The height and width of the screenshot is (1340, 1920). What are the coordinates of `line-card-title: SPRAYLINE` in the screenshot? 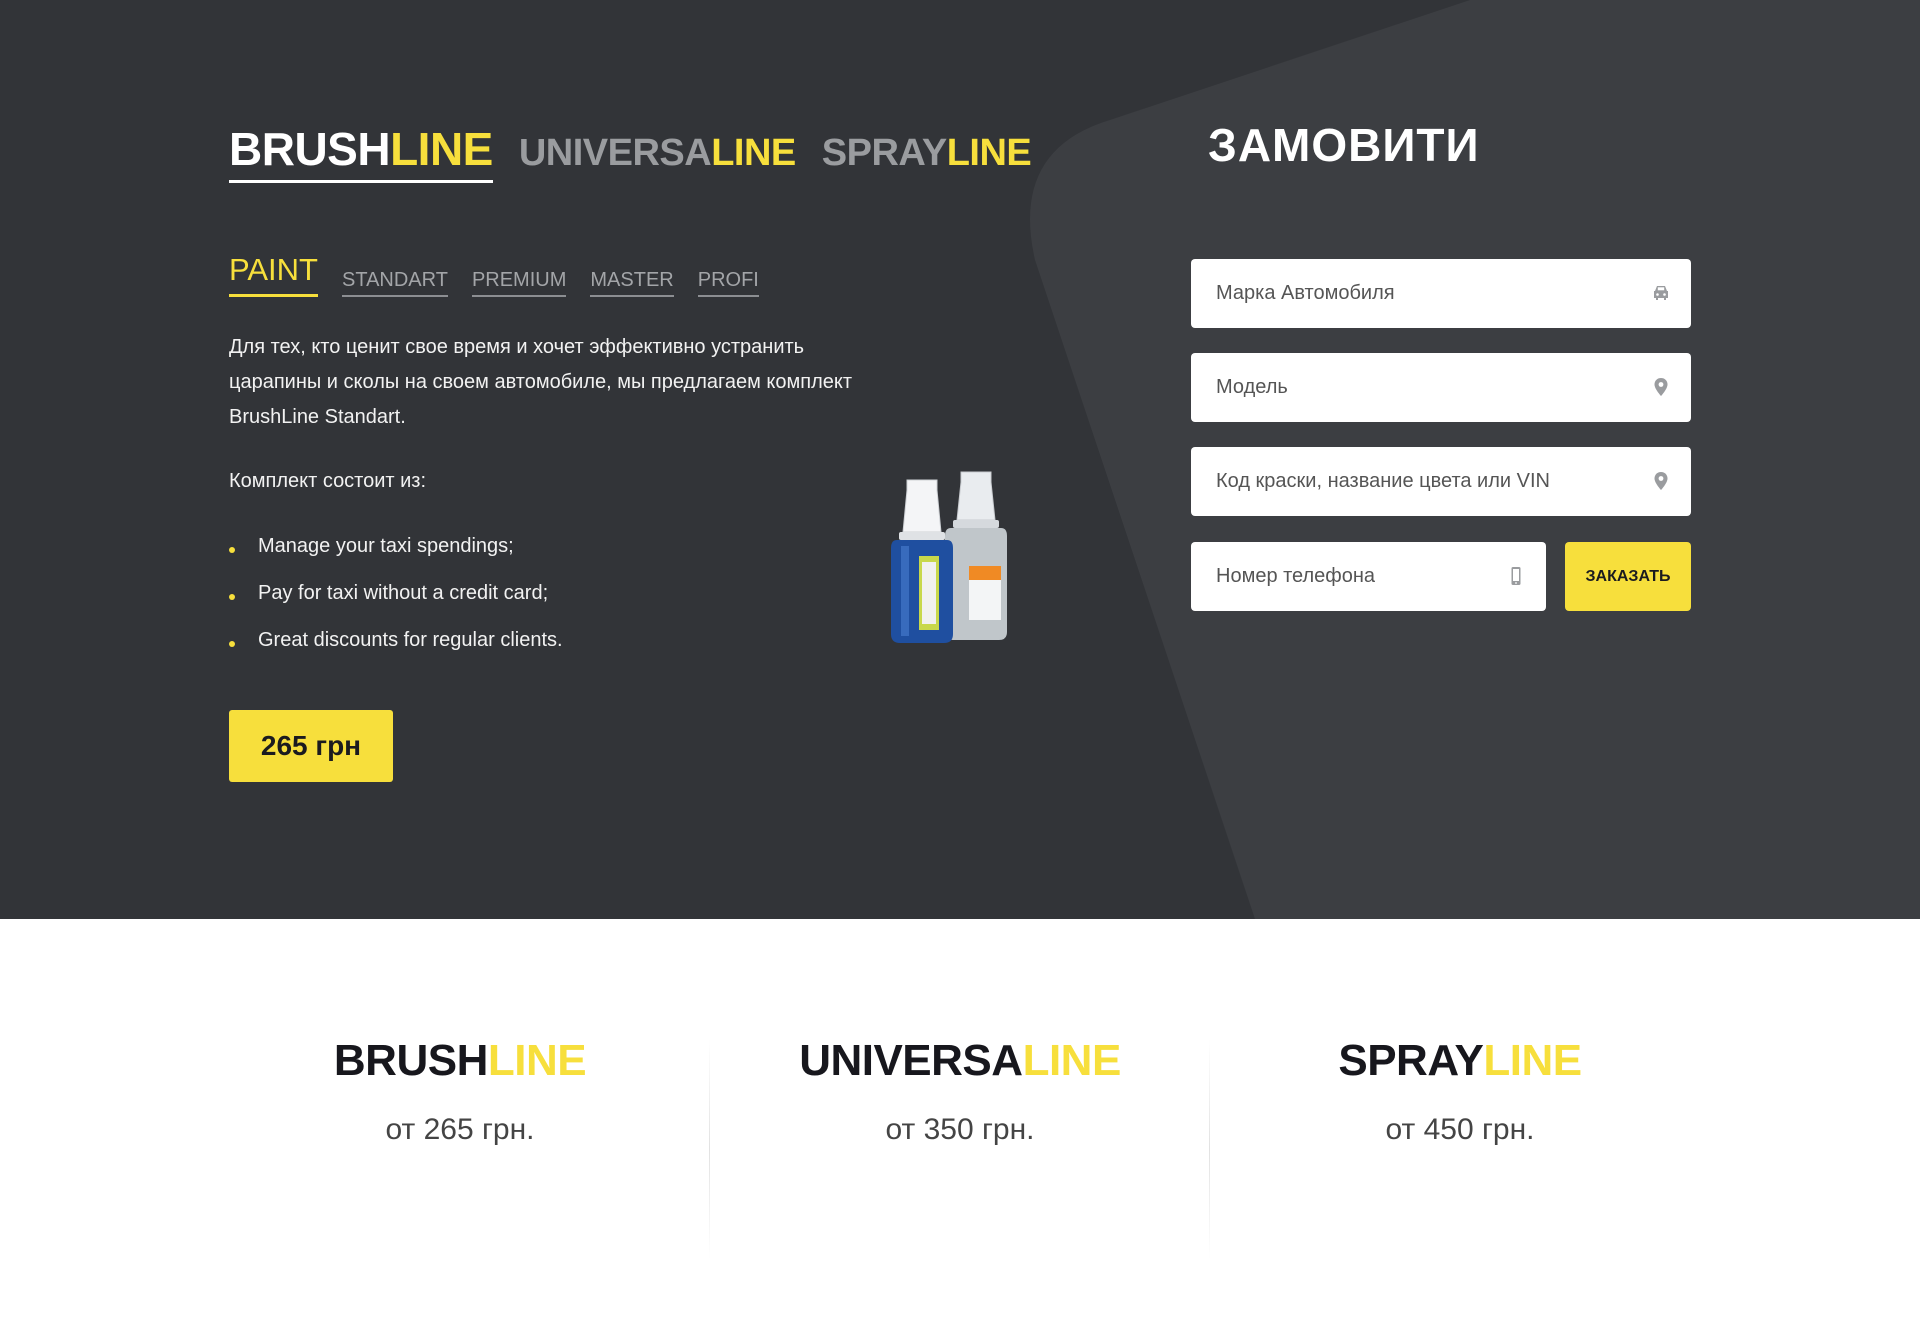 It's located at (1460, 1060).